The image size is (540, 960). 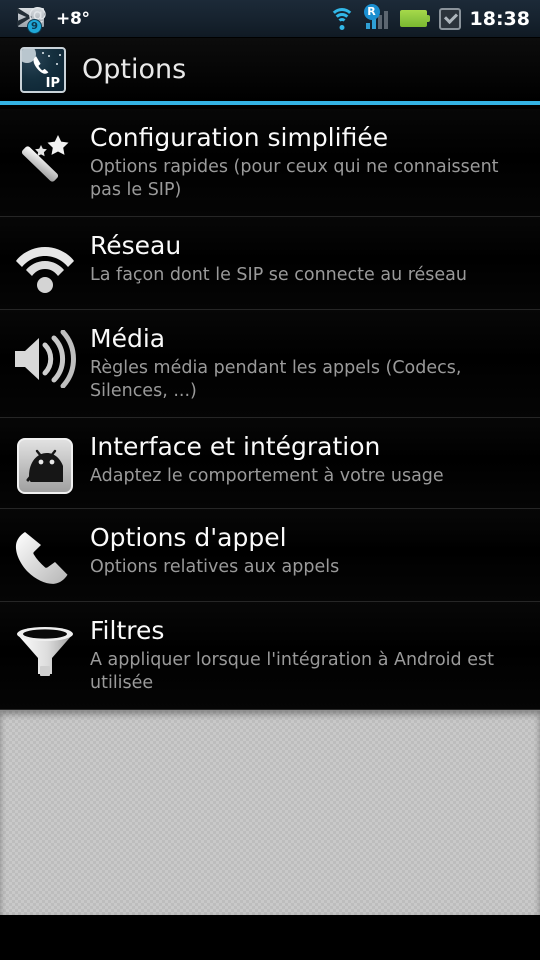 I want to click on roaming-badge: R, so click(x=371, y=11).